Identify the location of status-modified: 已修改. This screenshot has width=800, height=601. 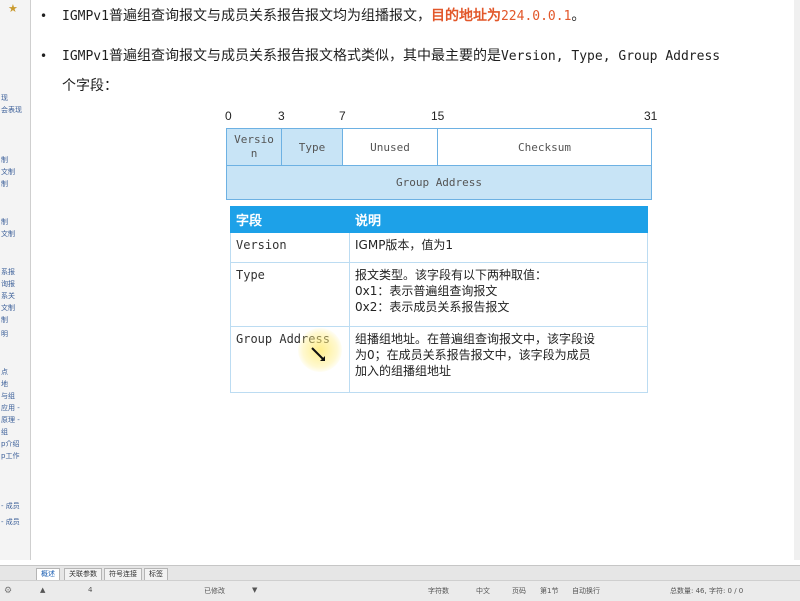
(214, 591).